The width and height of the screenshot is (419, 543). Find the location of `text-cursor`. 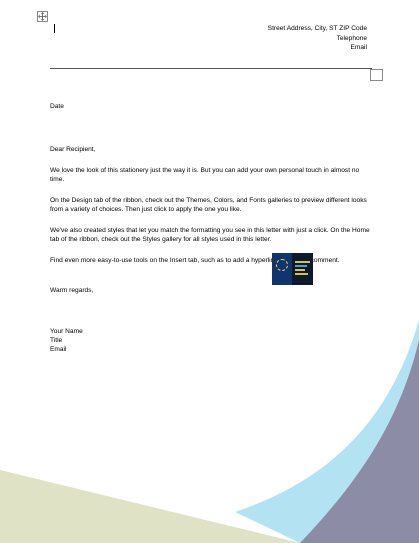

text-cursor is located at coordinates (54, 28).